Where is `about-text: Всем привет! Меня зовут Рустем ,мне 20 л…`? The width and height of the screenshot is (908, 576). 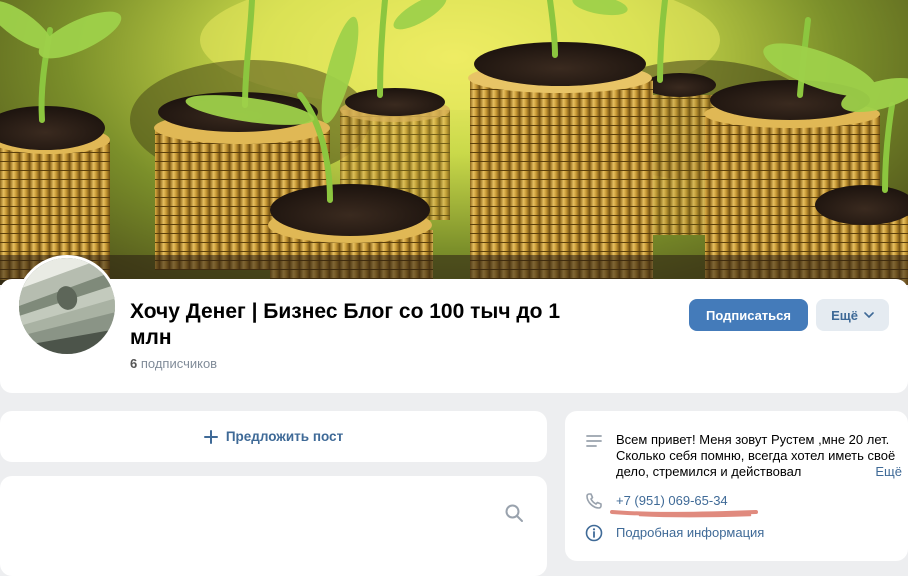 about-text: Всем привет! Меня зовут Рустем ,мне 20 л… is located at coordinates (756, 455).